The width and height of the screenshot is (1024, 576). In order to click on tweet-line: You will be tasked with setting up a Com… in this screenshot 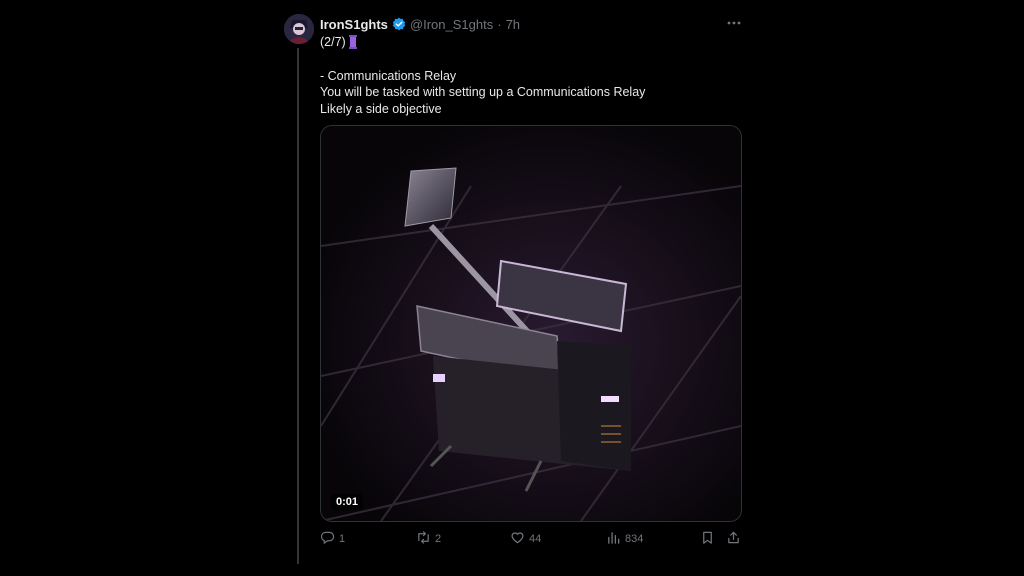, I will do `click(483, 92)`.